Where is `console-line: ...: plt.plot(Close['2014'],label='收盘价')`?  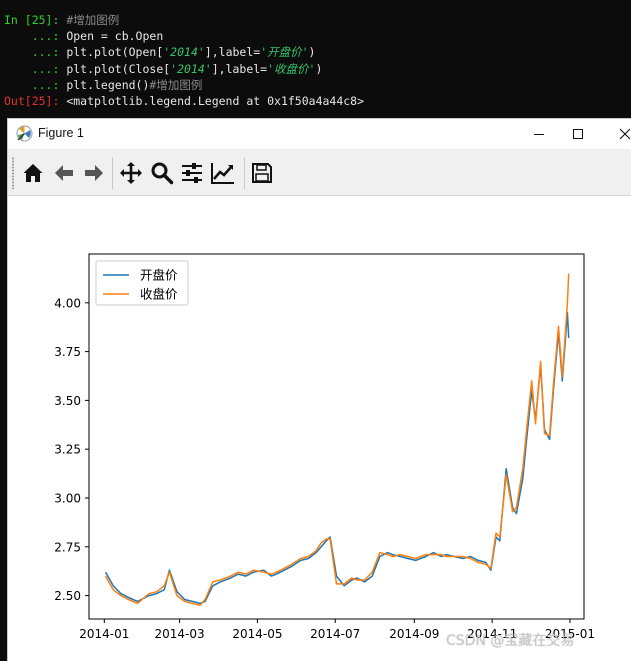
console-line: ...: plt.plot(Close['2014'],label='收盘价') is located at coordinates (317, 69).